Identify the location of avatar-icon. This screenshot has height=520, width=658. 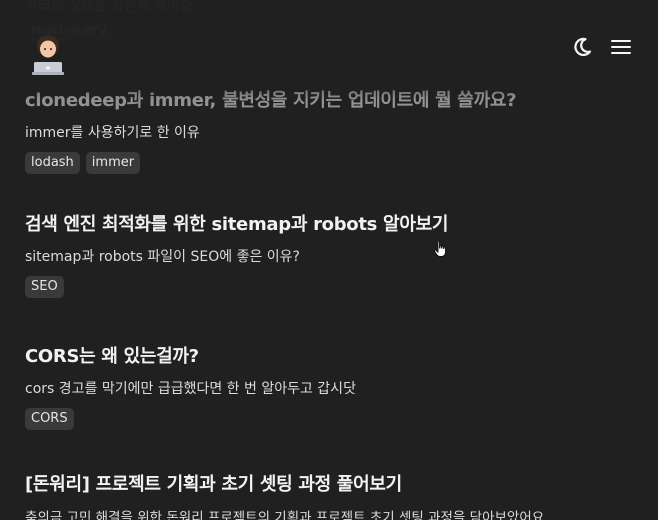
(48, 54).